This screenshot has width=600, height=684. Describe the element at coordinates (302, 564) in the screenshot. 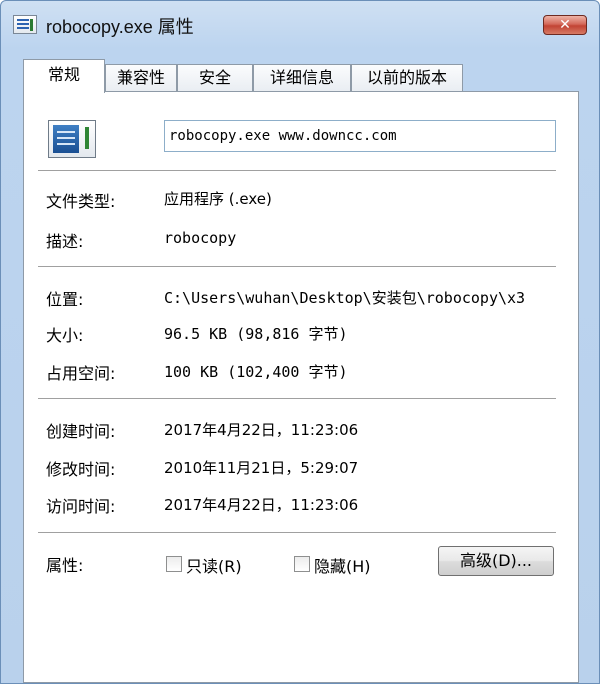

I see `hidden-checkbox` at that location.